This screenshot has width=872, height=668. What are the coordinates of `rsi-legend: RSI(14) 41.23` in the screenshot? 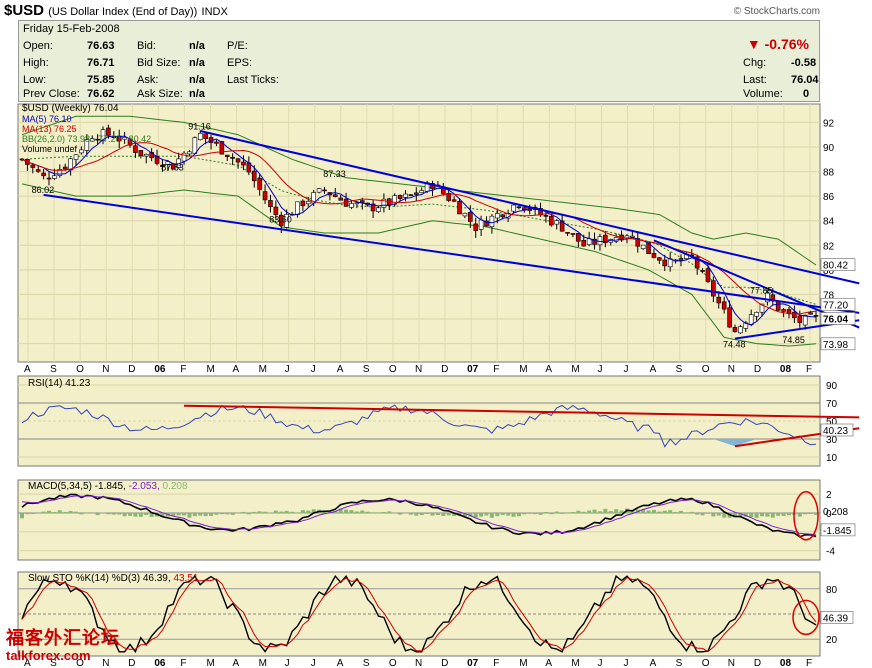 It's located at (59, 383).